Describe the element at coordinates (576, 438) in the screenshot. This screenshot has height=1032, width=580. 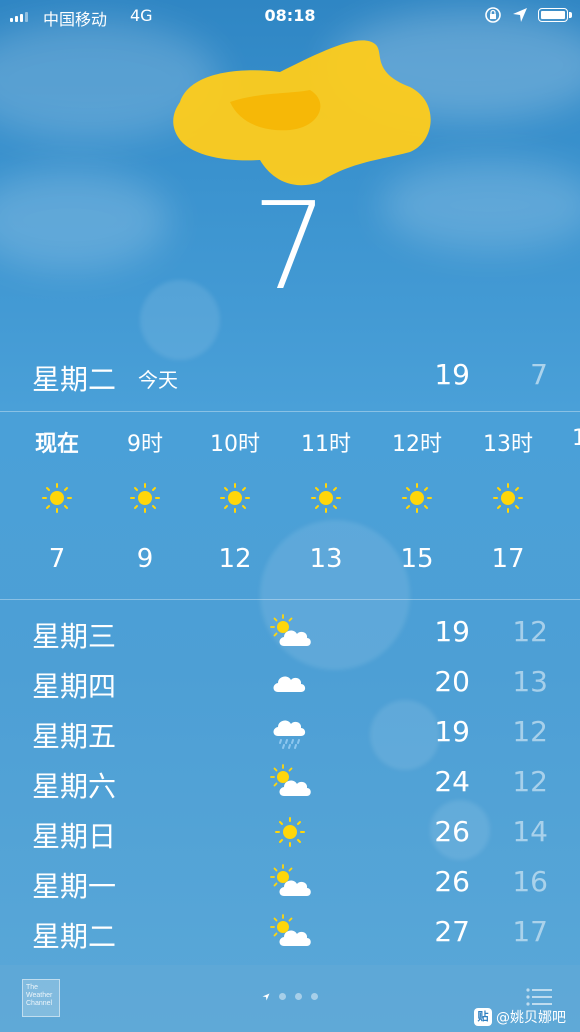
I see `hour-label: 1` at that location.